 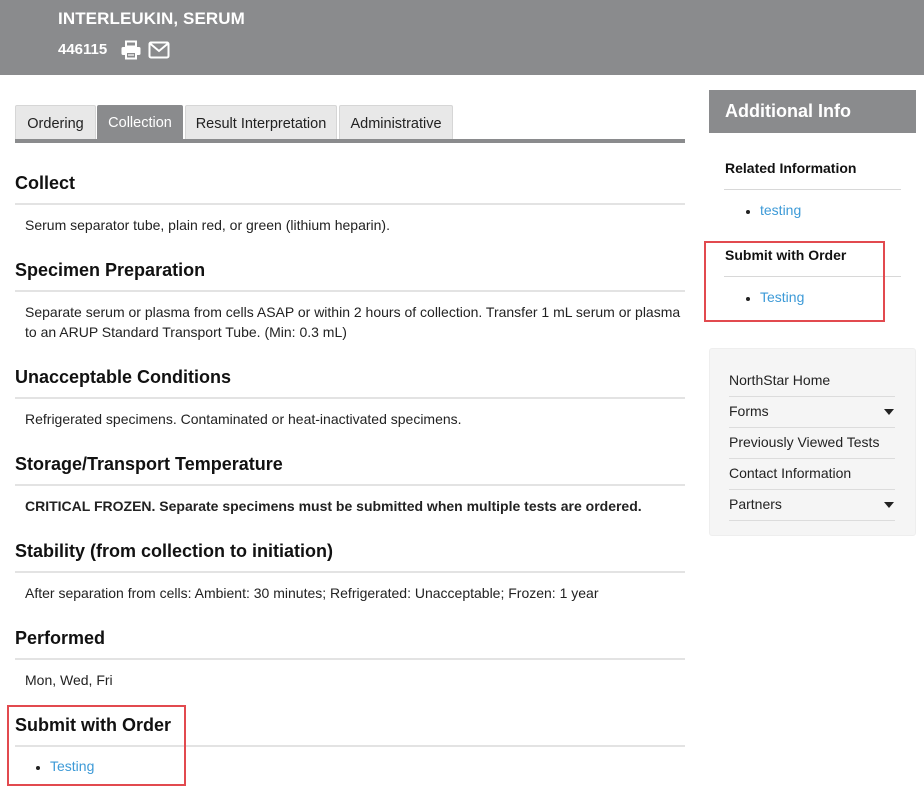 I want to click on envelope-icon, so click(x=159, y=50).